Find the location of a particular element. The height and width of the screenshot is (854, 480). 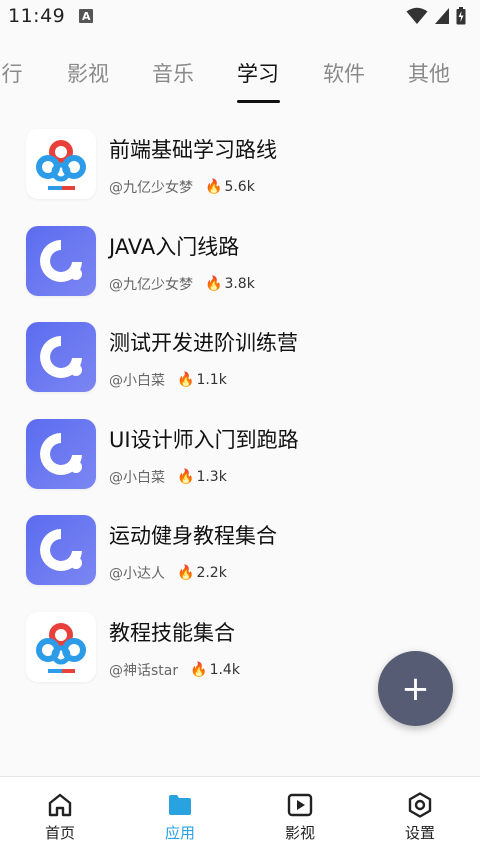

item-meta: @神话star 🔥 1.4k is located at coordinates (174, 670).